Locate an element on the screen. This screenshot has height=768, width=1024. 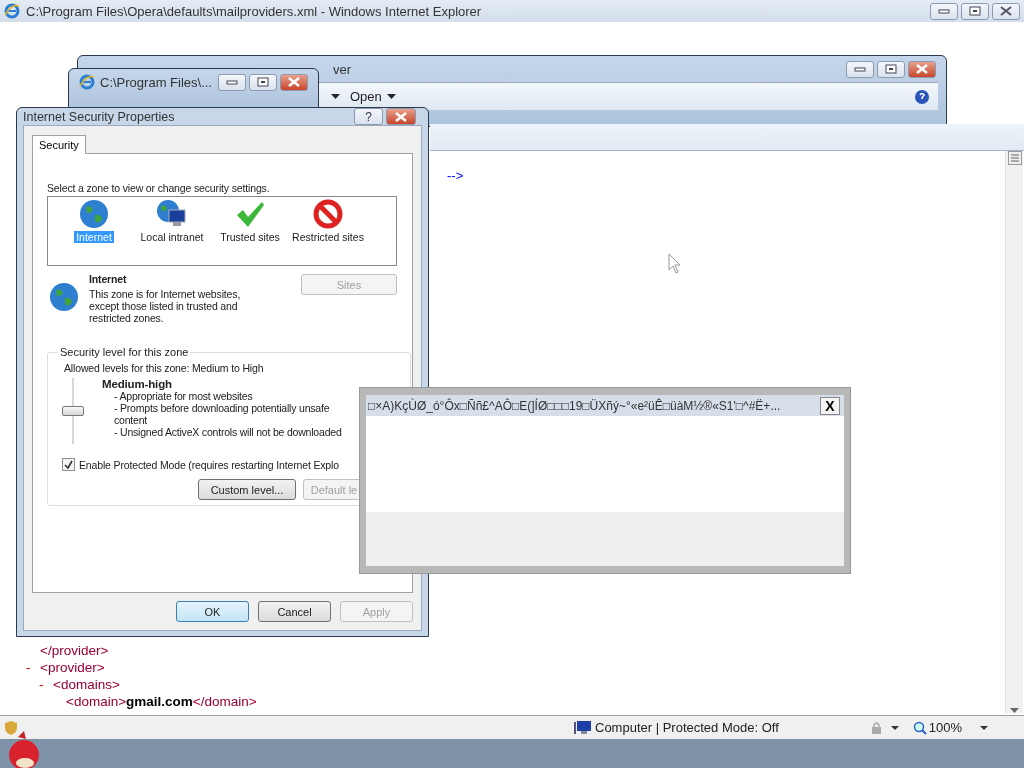
scrollbar is located at coordinates (1014, 432).